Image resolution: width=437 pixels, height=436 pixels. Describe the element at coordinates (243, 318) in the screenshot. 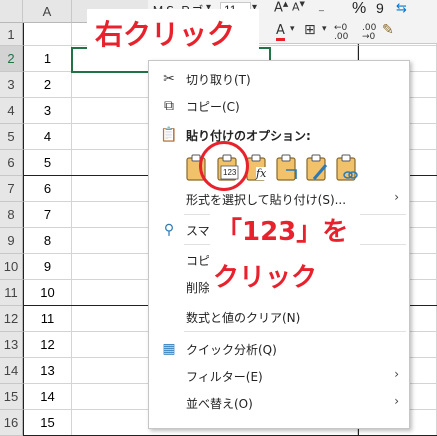

I see `menu-item-label: 数式と値のクリア(N)` at that location.